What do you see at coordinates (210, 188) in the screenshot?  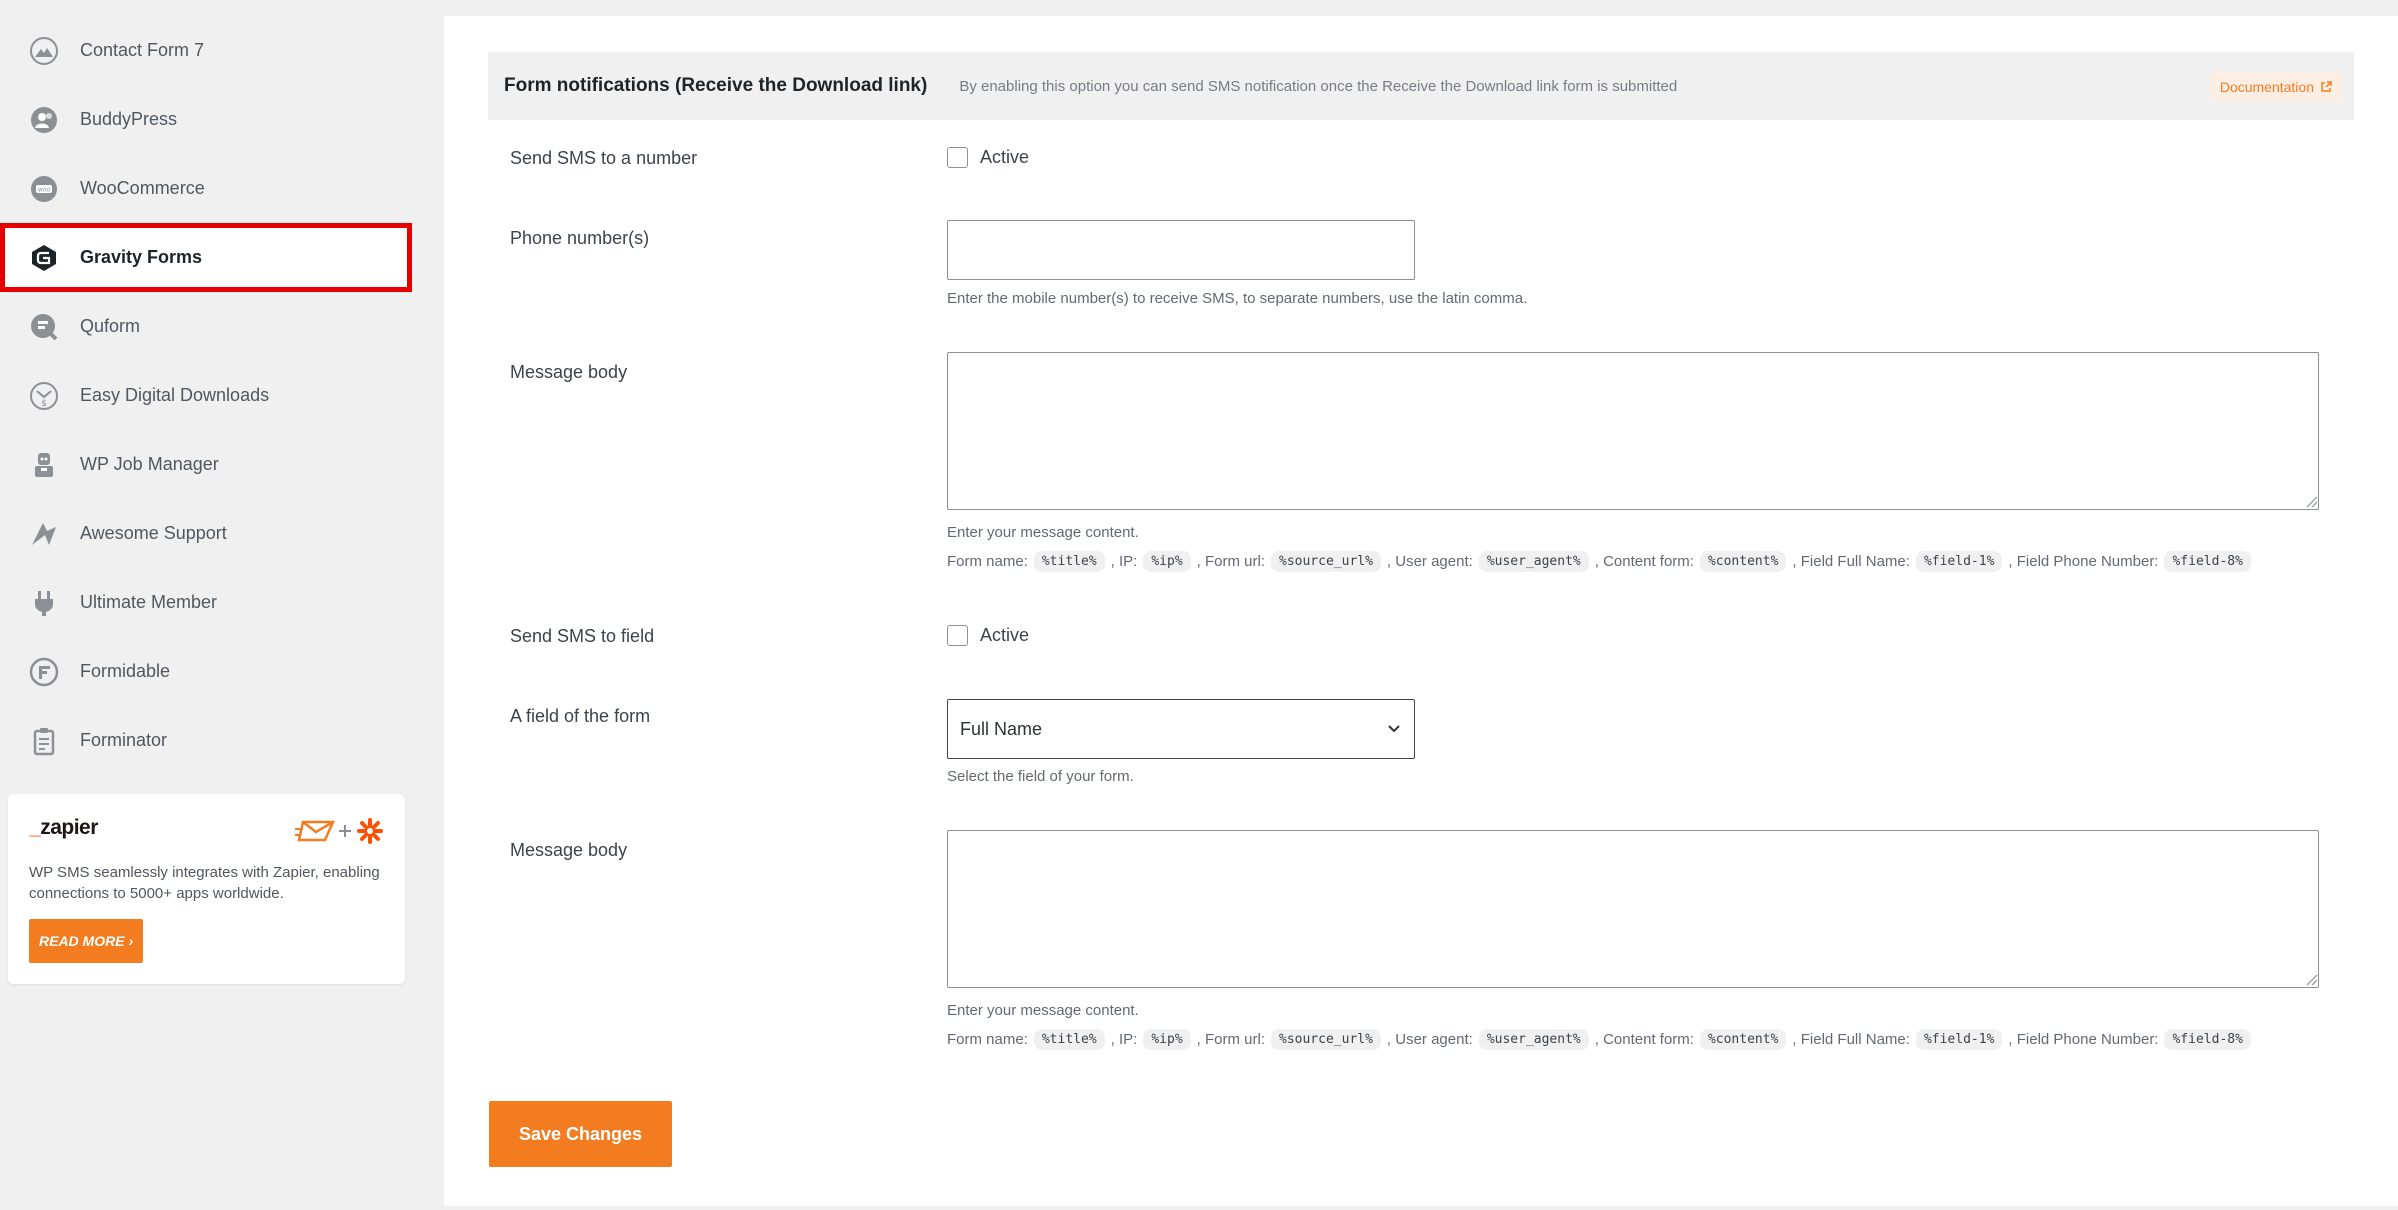 I see `sidebar-item-woocommerce: woo WooCommerce` at bounding box center [210, 188].